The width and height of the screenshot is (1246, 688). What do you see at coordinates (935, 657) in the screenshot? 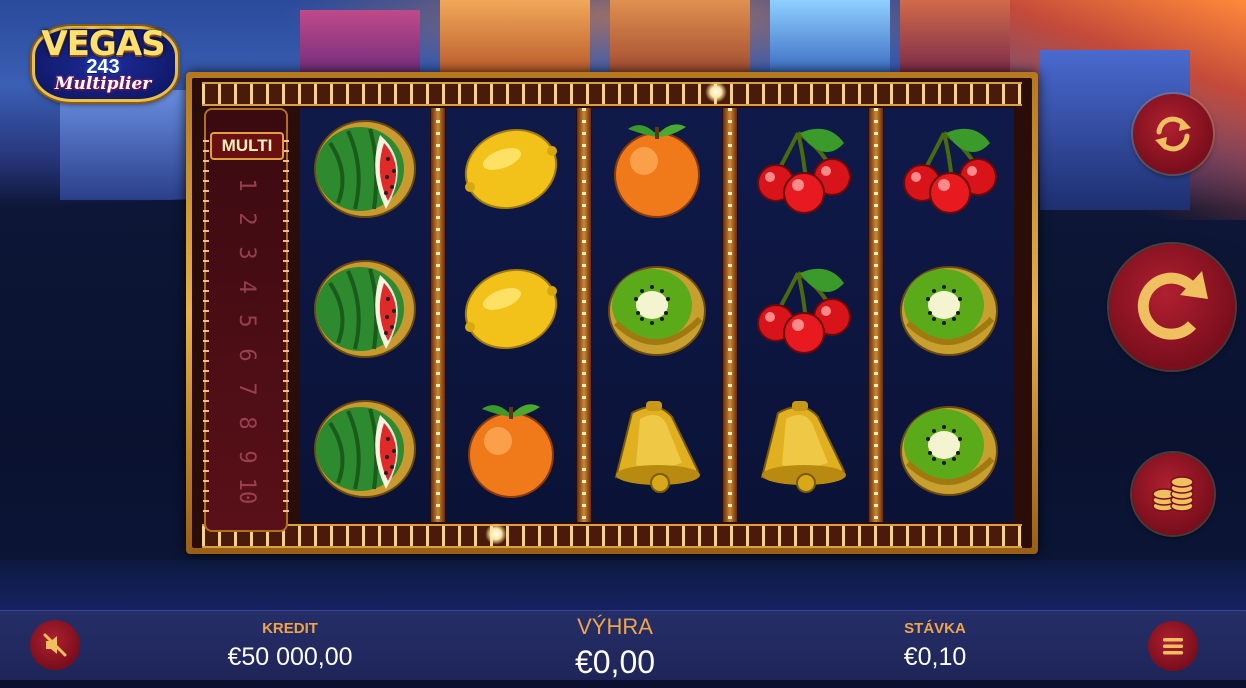
I see `bet-value: €0,10` at bounding box center [935, 657].